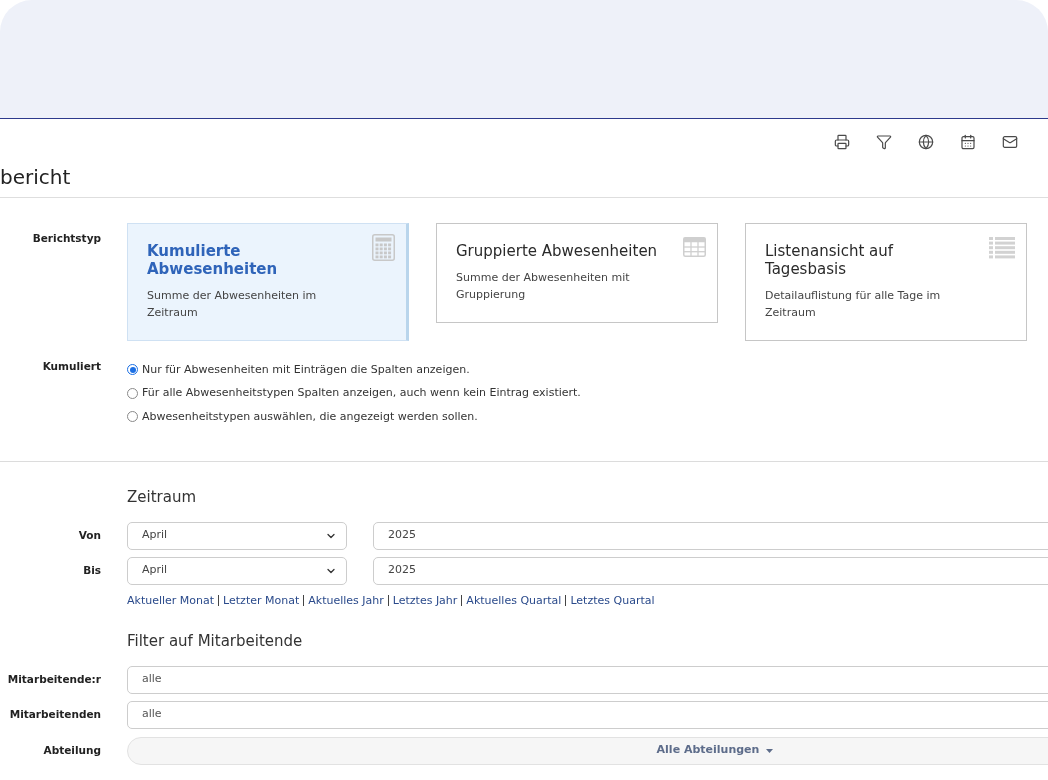 Image resolution: width=1048 pixels, height=780 pixels. What do you see at coordinates (884, 142) in the screenshot?
I see `funnel-icon` at bounding box center [884, 142].